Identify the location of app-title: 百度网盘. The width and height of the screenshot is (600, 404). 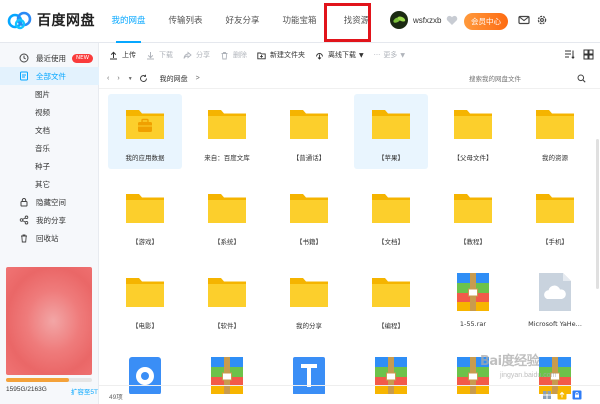
(66, 21).